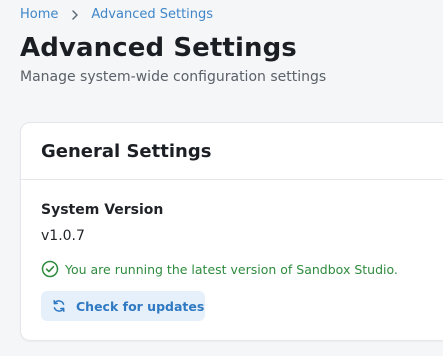 The width and height of the screenshot is (443, 356). I want to click on system-version-label: System Version, so click(102, 210).